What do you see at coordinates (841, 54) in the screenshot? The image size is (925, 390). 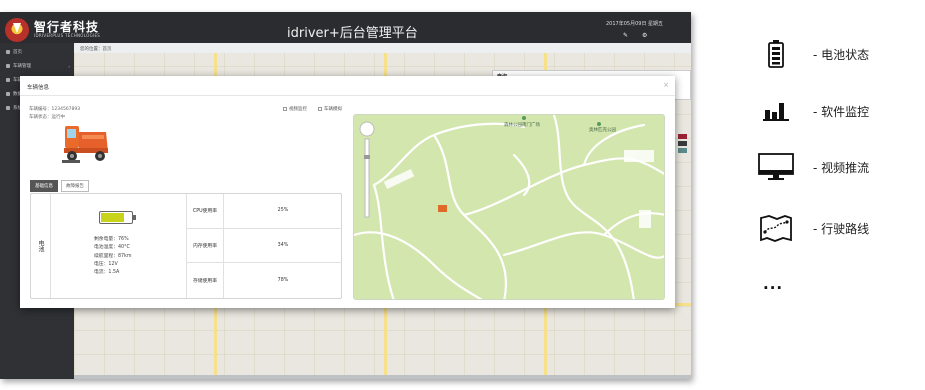 I see `legend-label: - 电池状态` at bounding box center [841, 54].